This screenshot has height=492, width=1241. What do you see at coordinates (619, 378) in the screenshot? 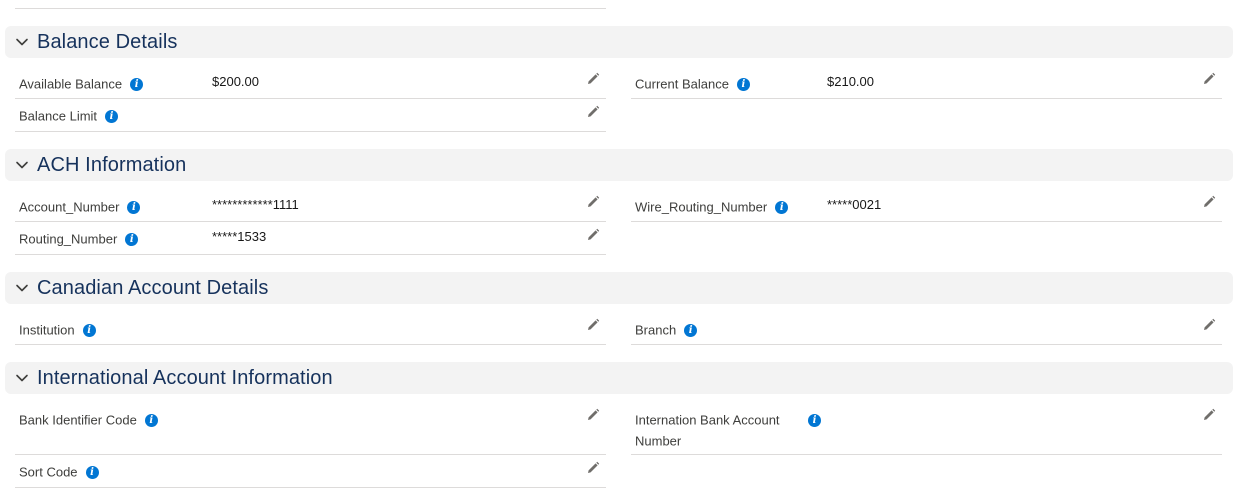
I see `section-header-international-account-information: International Account Information` at bounding box center [619, 378].